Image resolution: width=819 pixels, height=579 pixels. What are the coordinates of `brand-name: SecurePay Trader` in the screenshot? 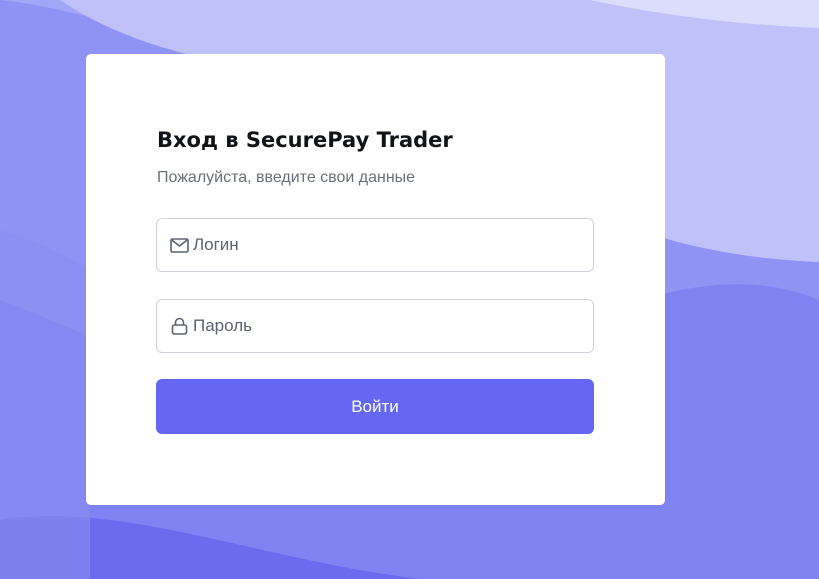 It's located at (349, 140).